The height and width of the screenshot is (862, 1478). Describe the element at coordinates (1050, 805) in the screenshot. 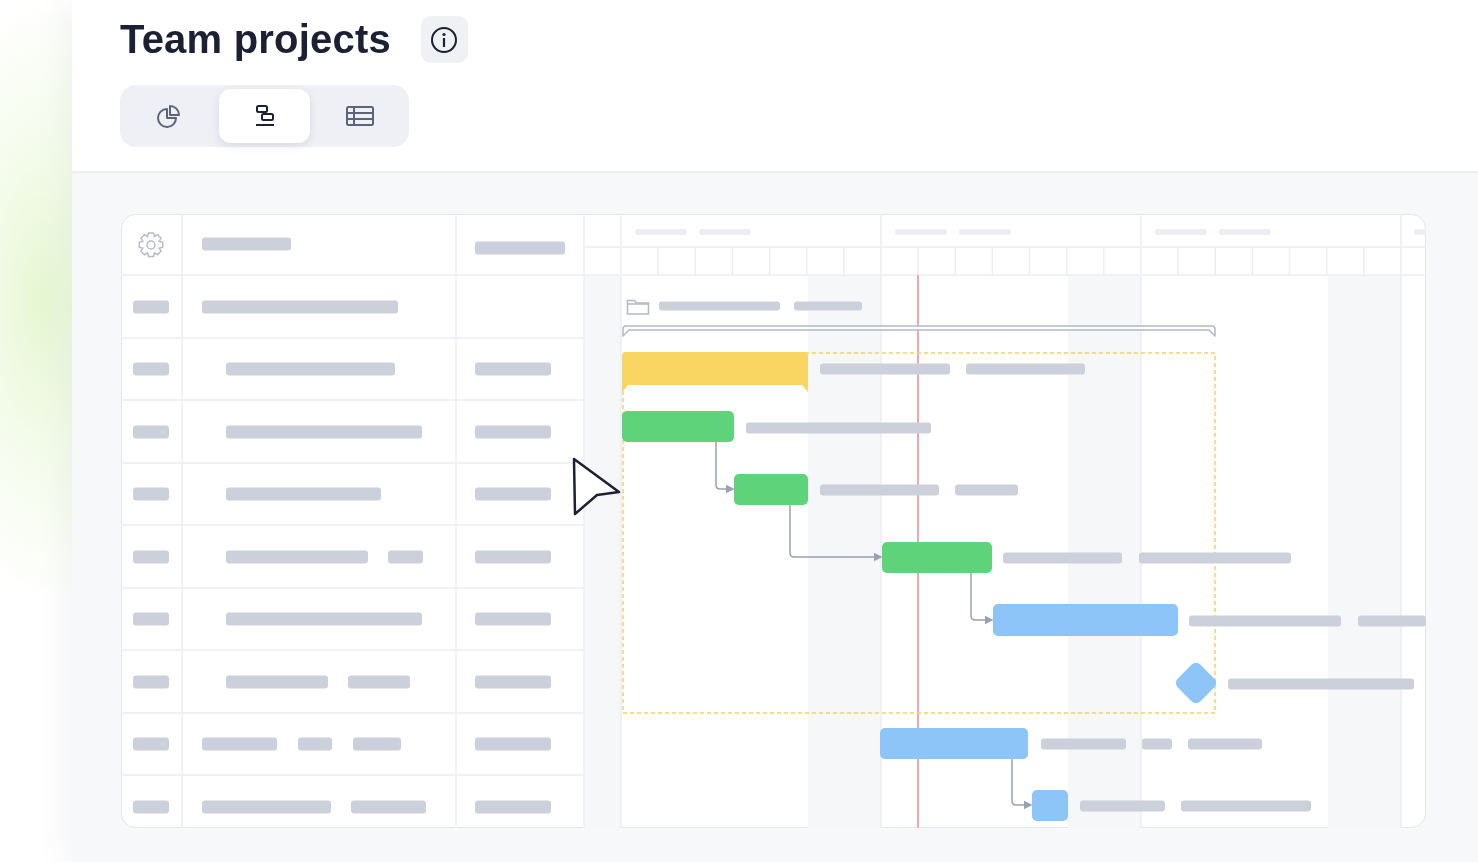

I see `task-bar` at that location.